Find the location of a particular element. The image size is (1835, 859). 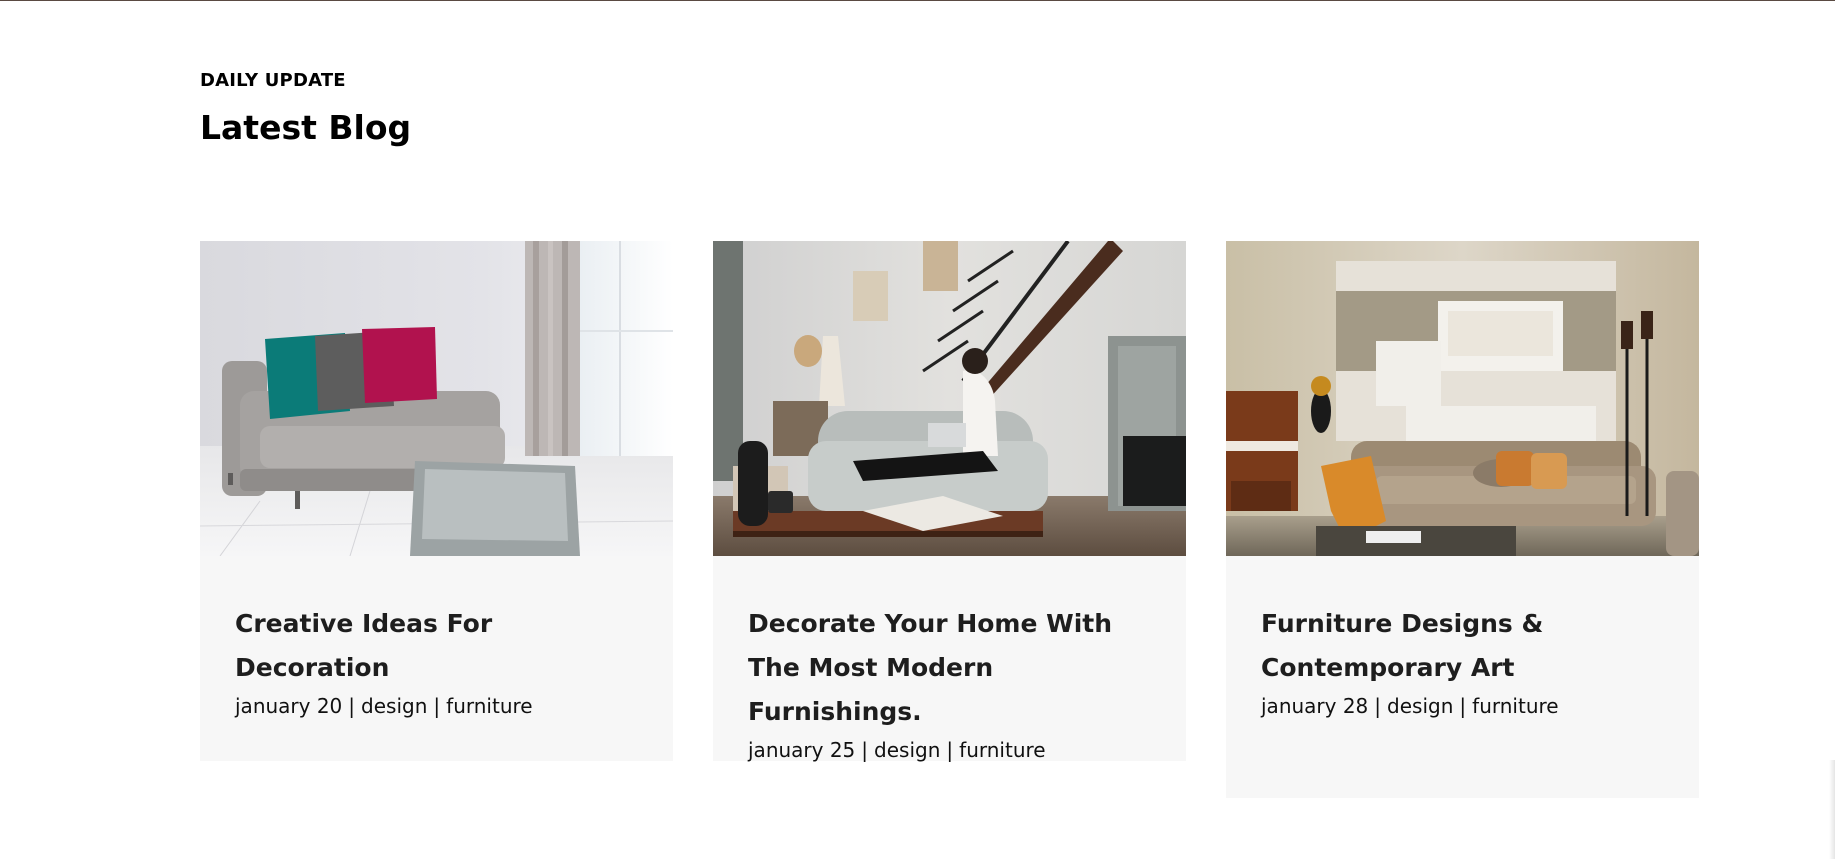

post-date: january 25 is located at coordinates (802, 750).